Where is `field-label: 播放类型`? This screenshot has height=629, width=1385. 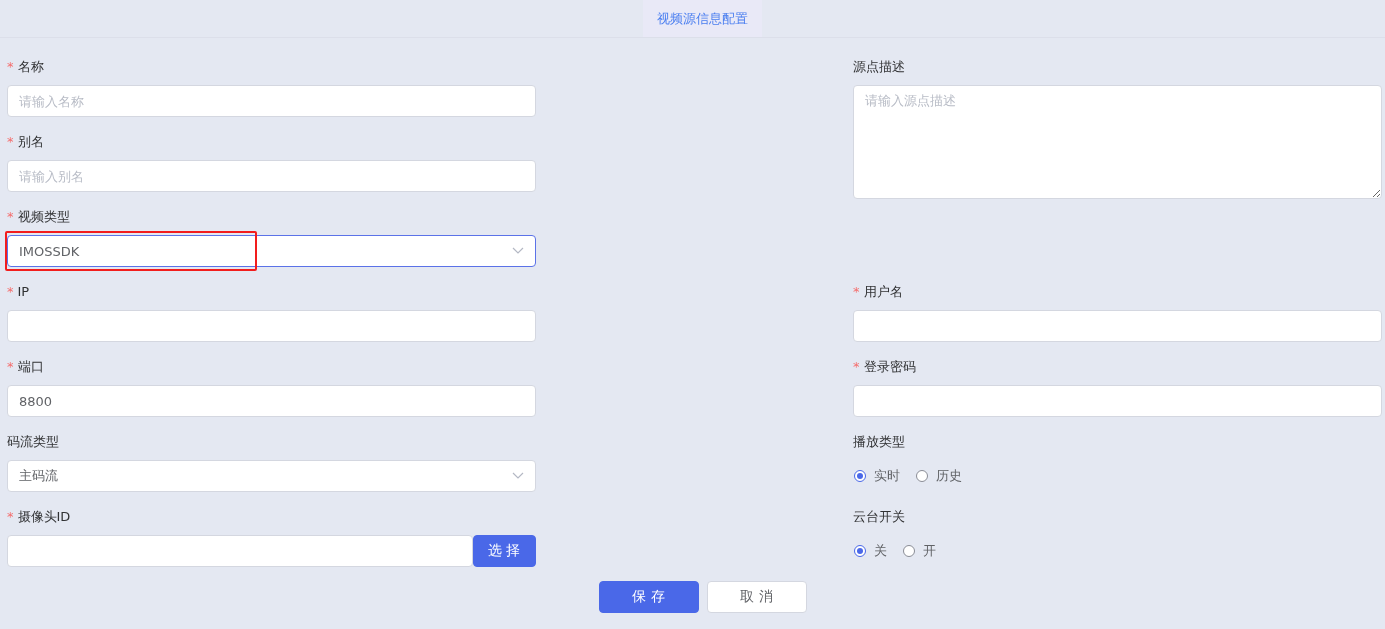
field-label: 播放类型 is located at coordinates (879, 441).